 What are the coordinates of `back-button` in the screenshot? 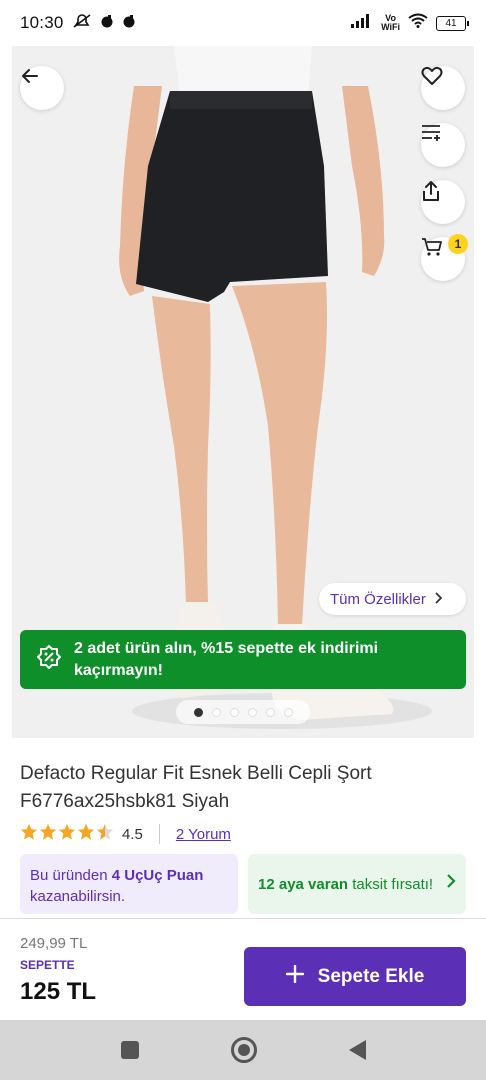 It's located at (42, 88).